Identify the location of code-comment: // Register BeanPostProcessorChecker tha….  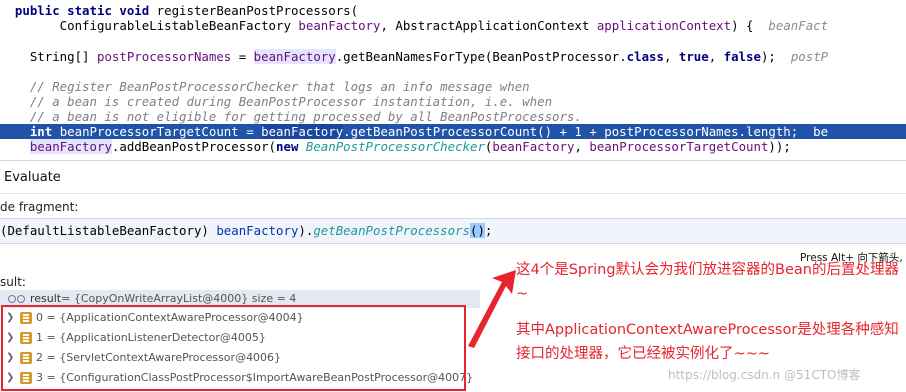
(265, 86).